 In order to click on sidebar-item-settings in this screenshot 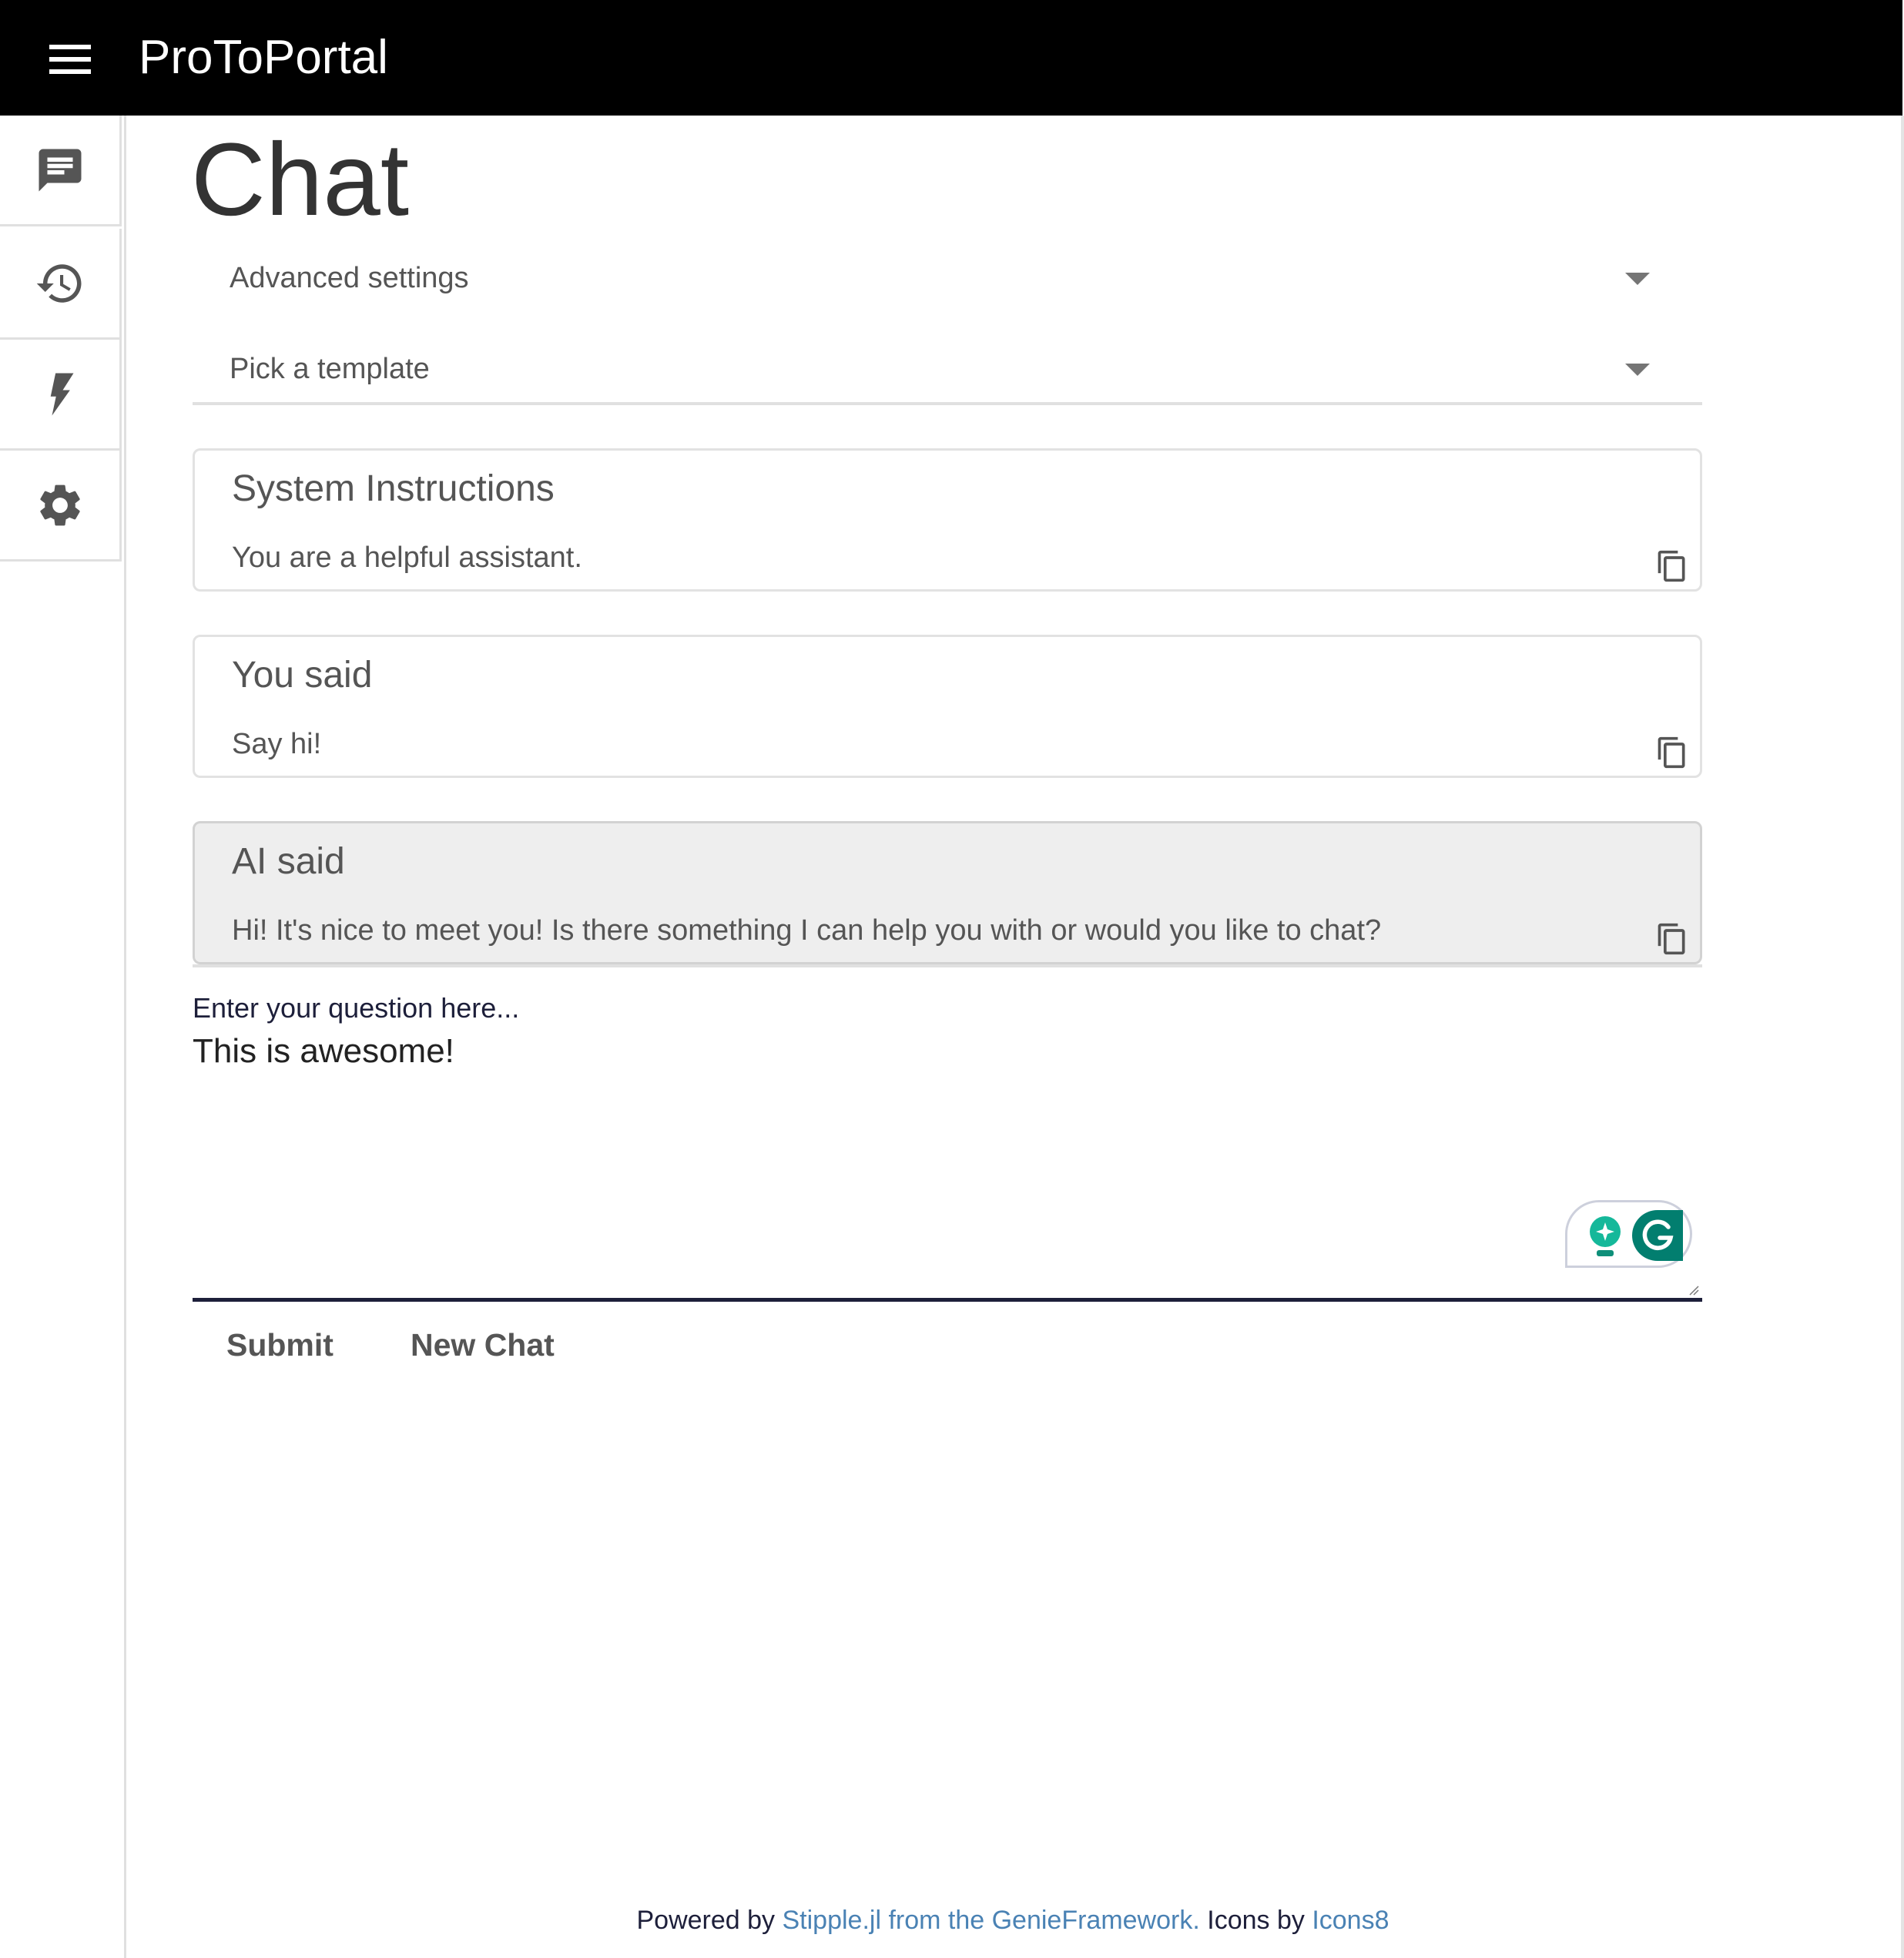, I will do `click(61, 506)`.